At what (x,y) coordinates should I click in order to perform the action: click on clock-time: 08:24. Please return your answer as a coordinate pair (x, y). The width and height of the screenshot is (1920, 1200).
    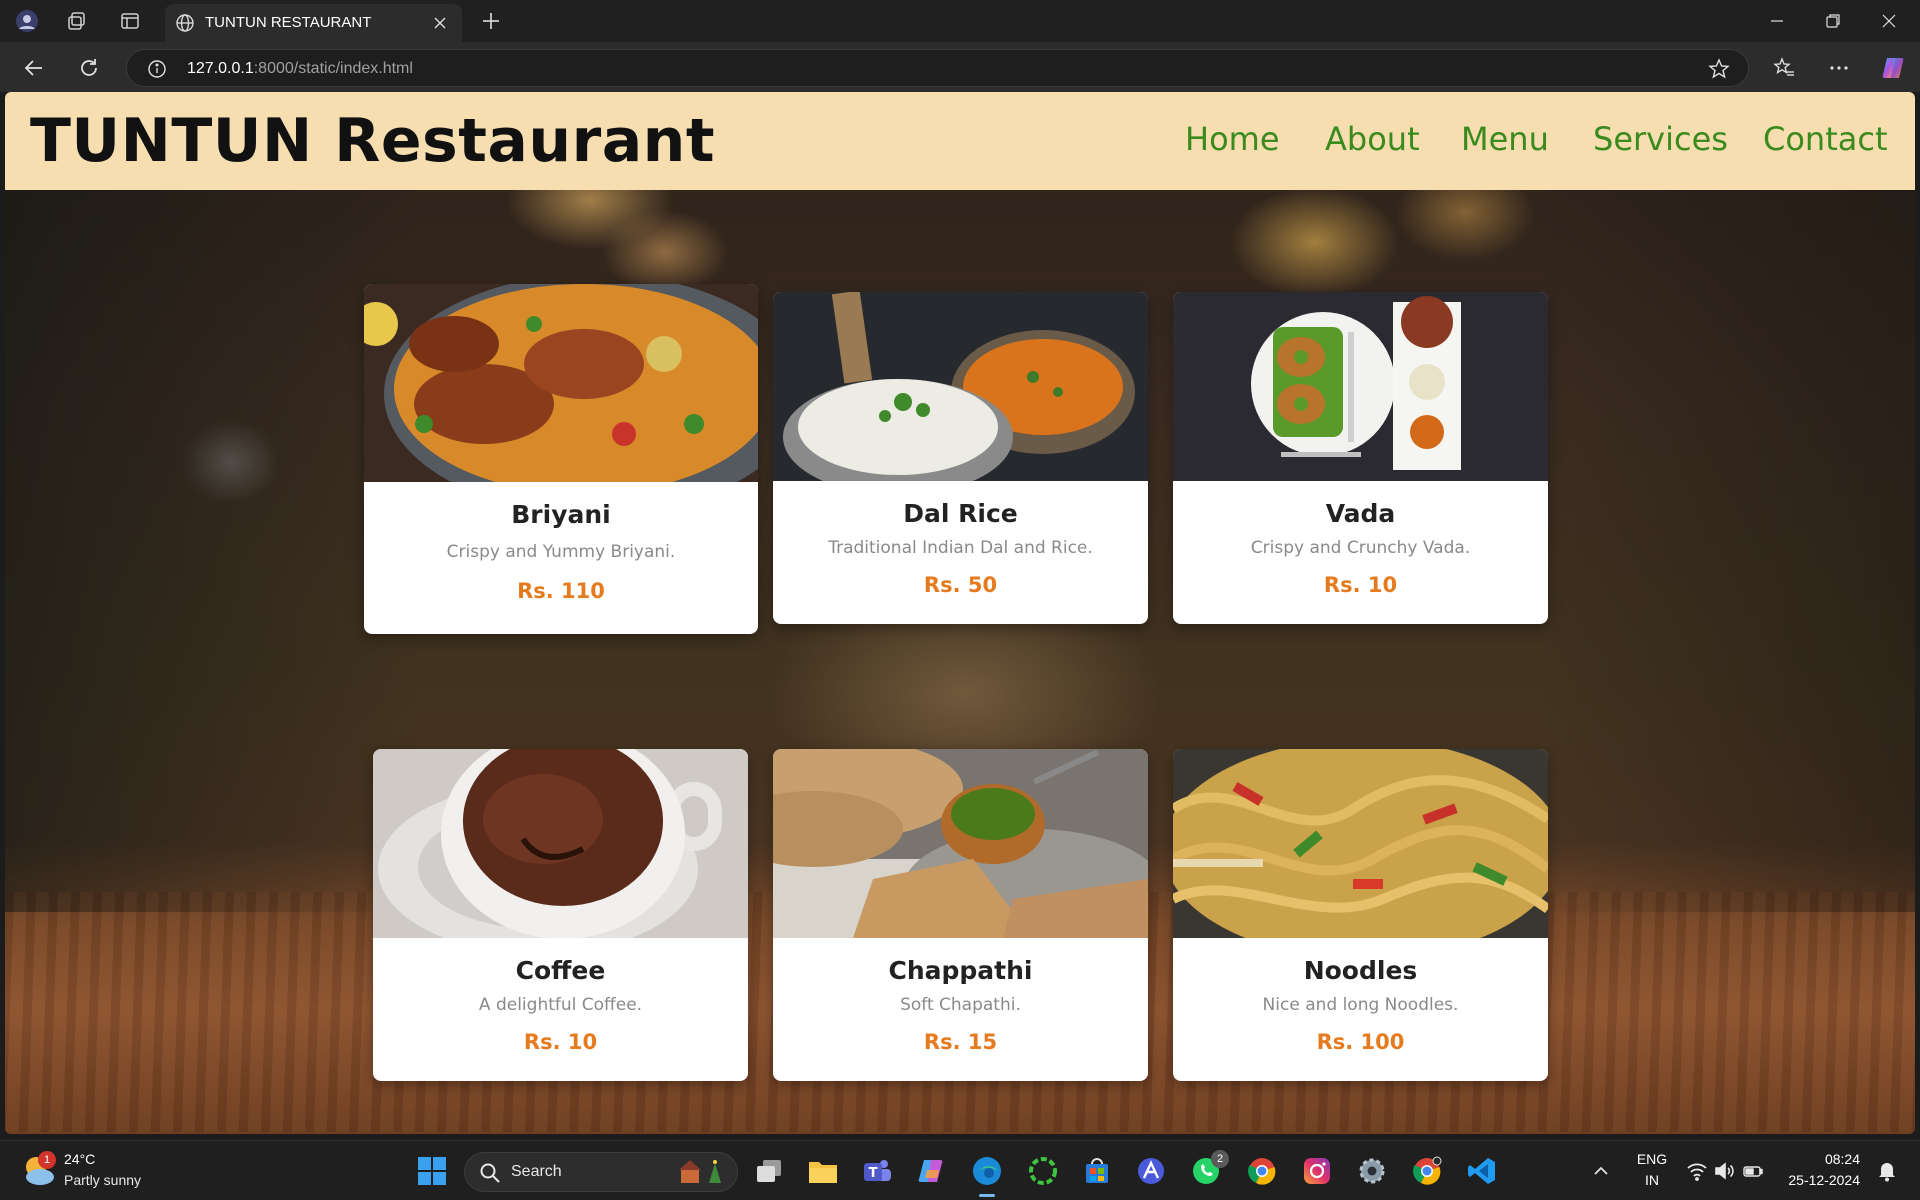
    Looking at the image, I should click on (1820, 1159).